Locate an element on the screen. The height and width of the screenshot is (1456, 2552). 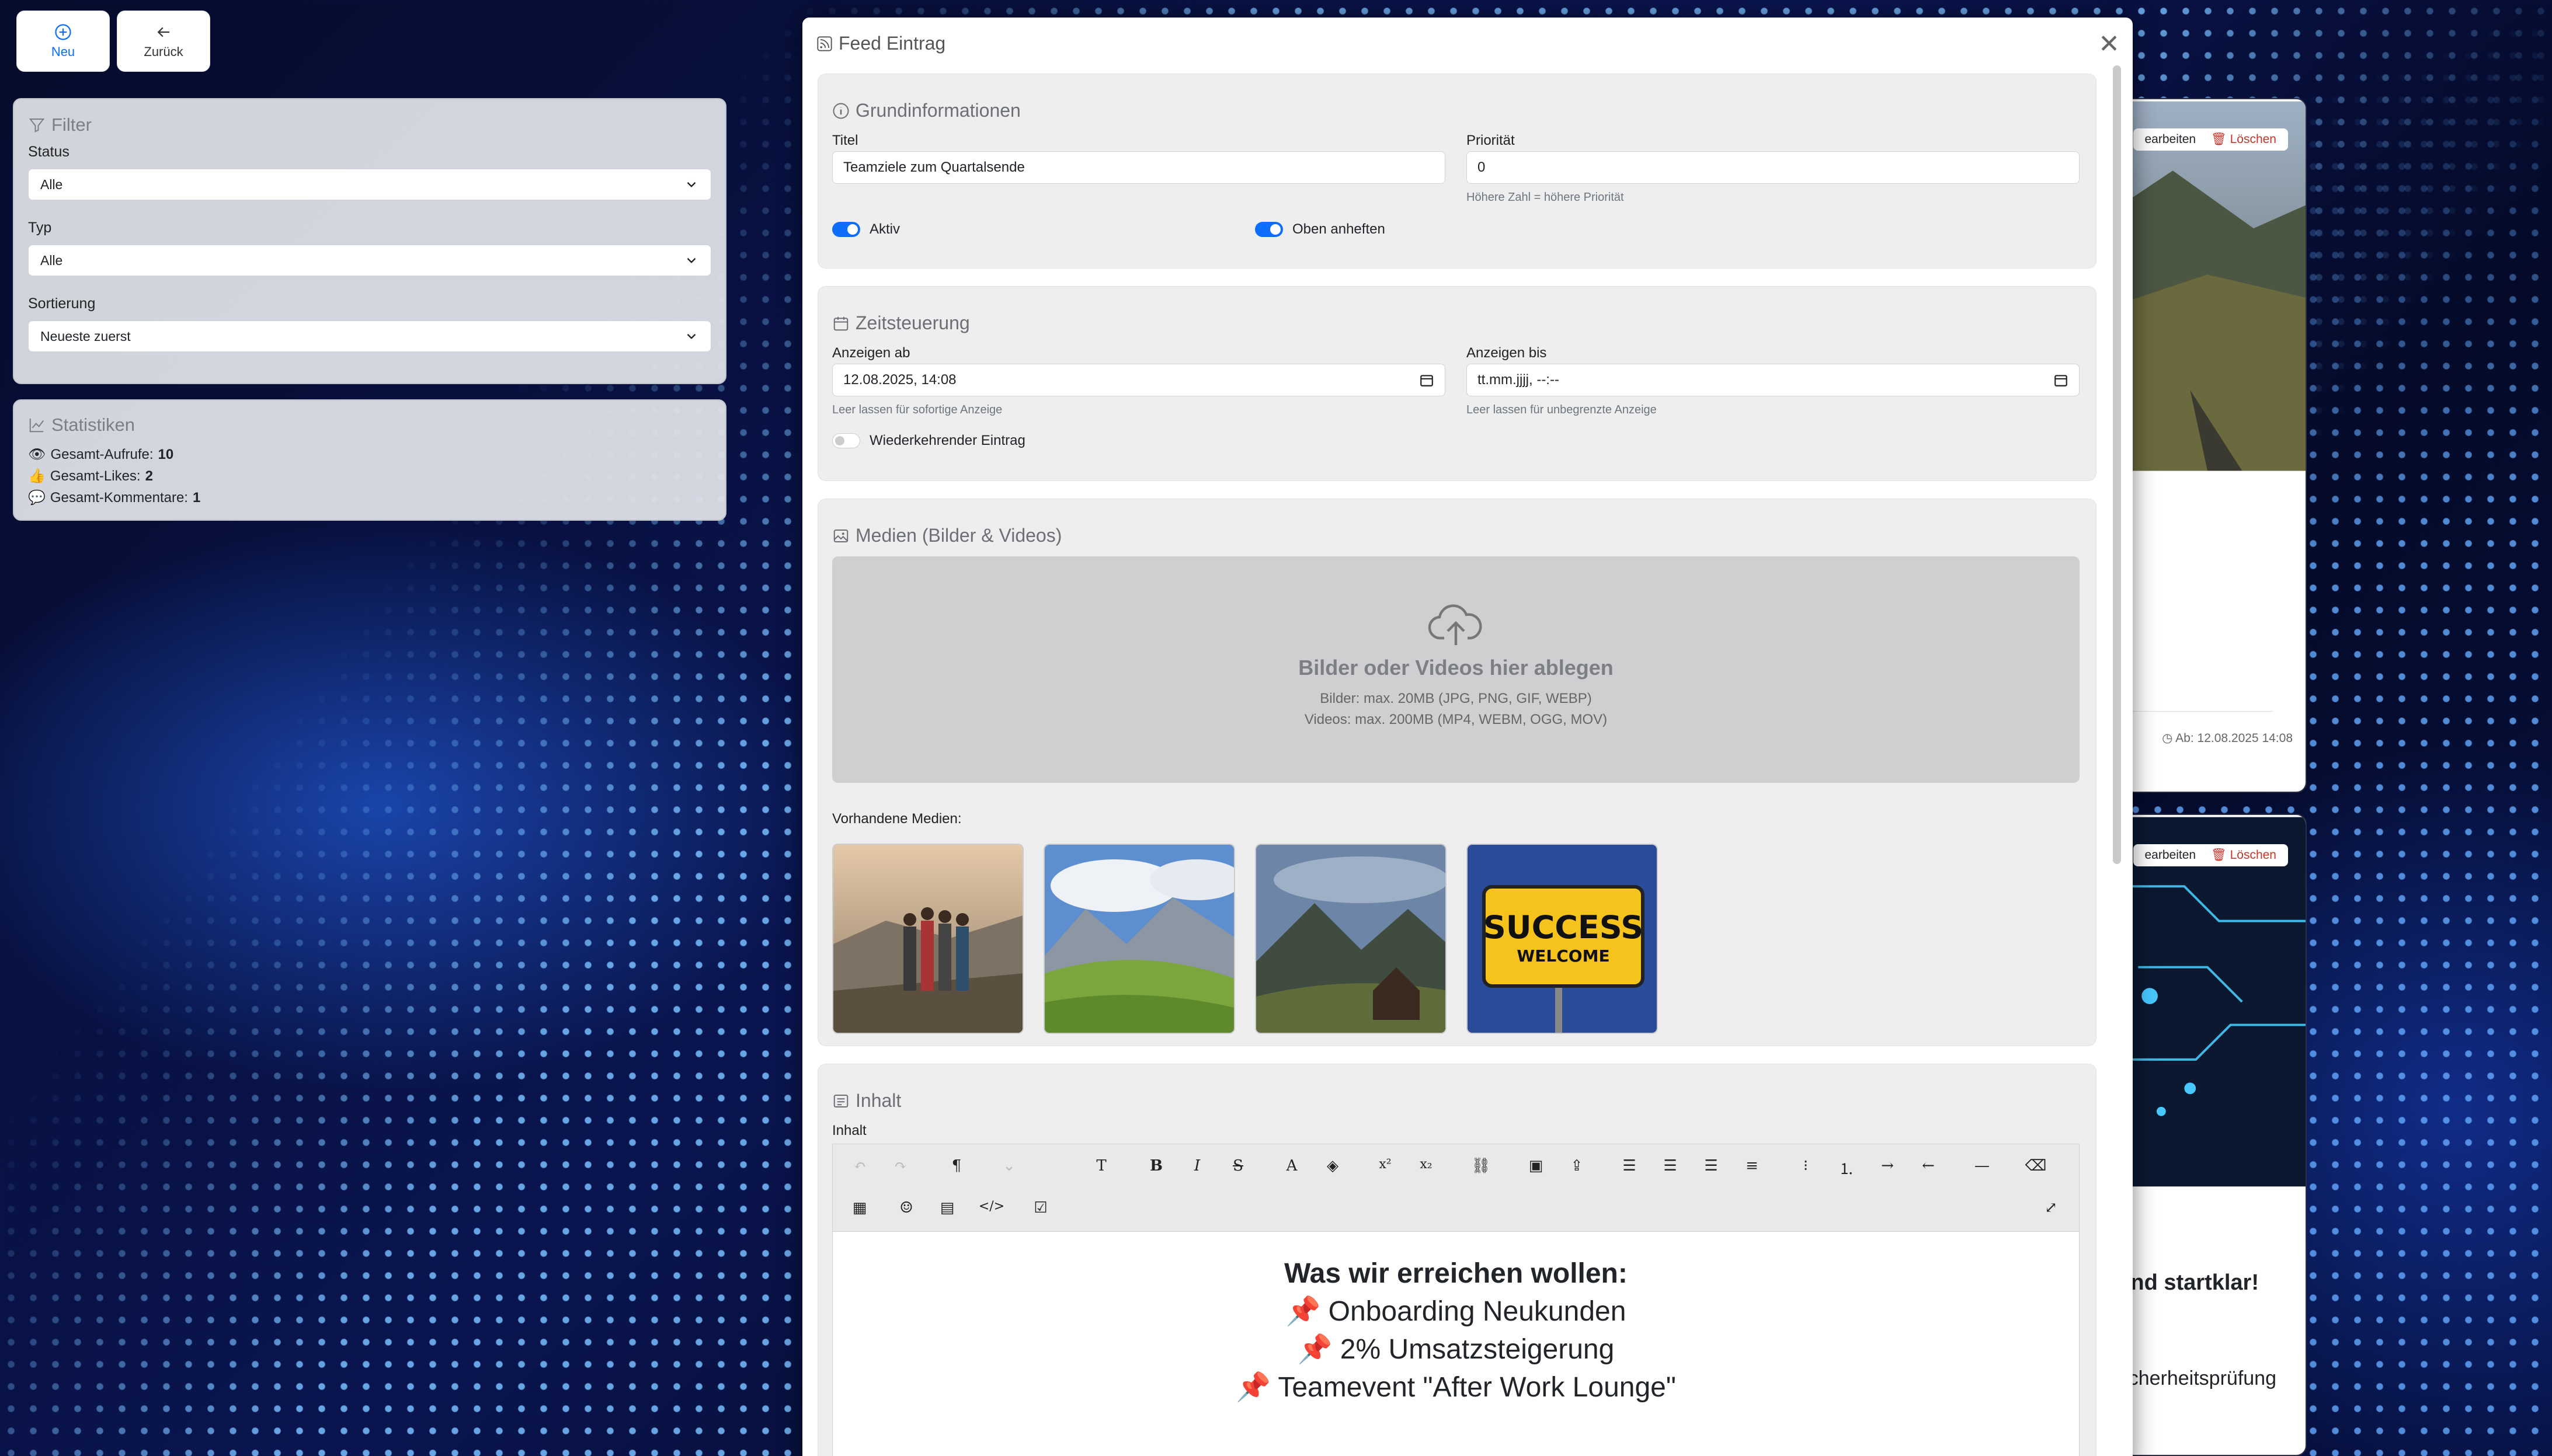
media-thumb-mountain is located at coordinates (1351, 939).